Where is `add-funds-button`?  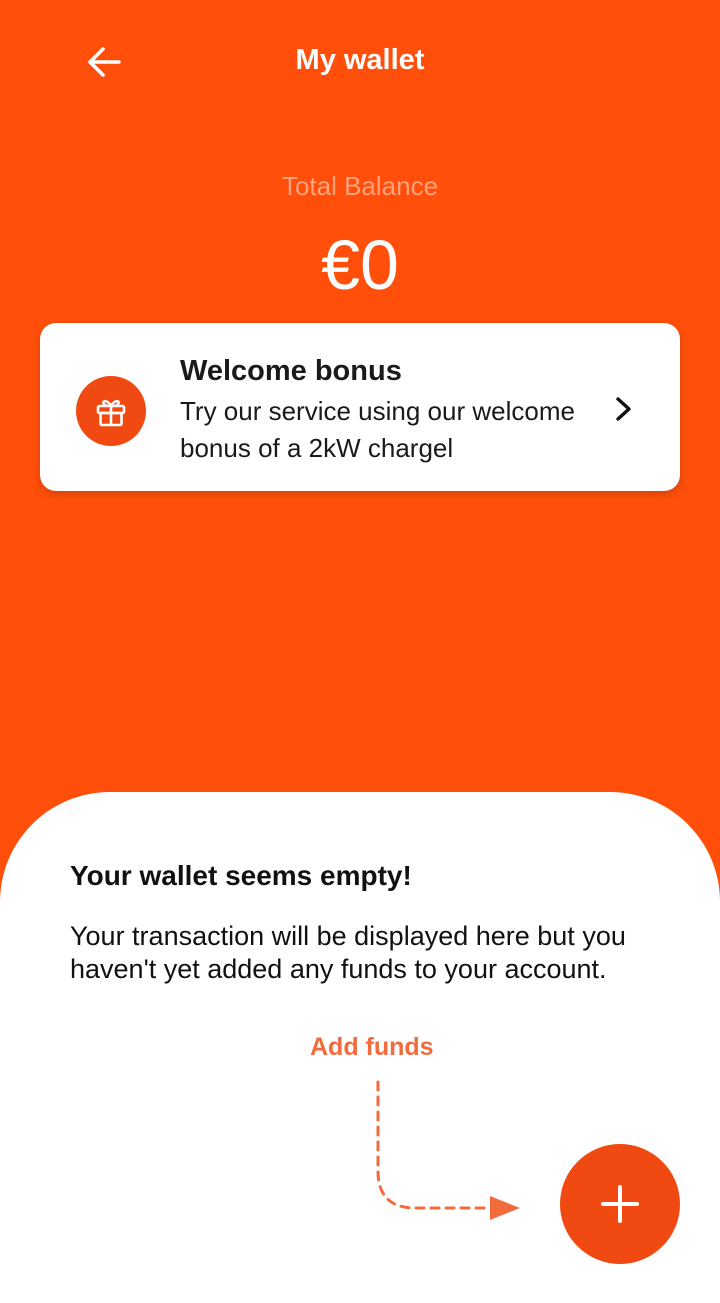
add-funds-button is located at coordinates (620, 1204).